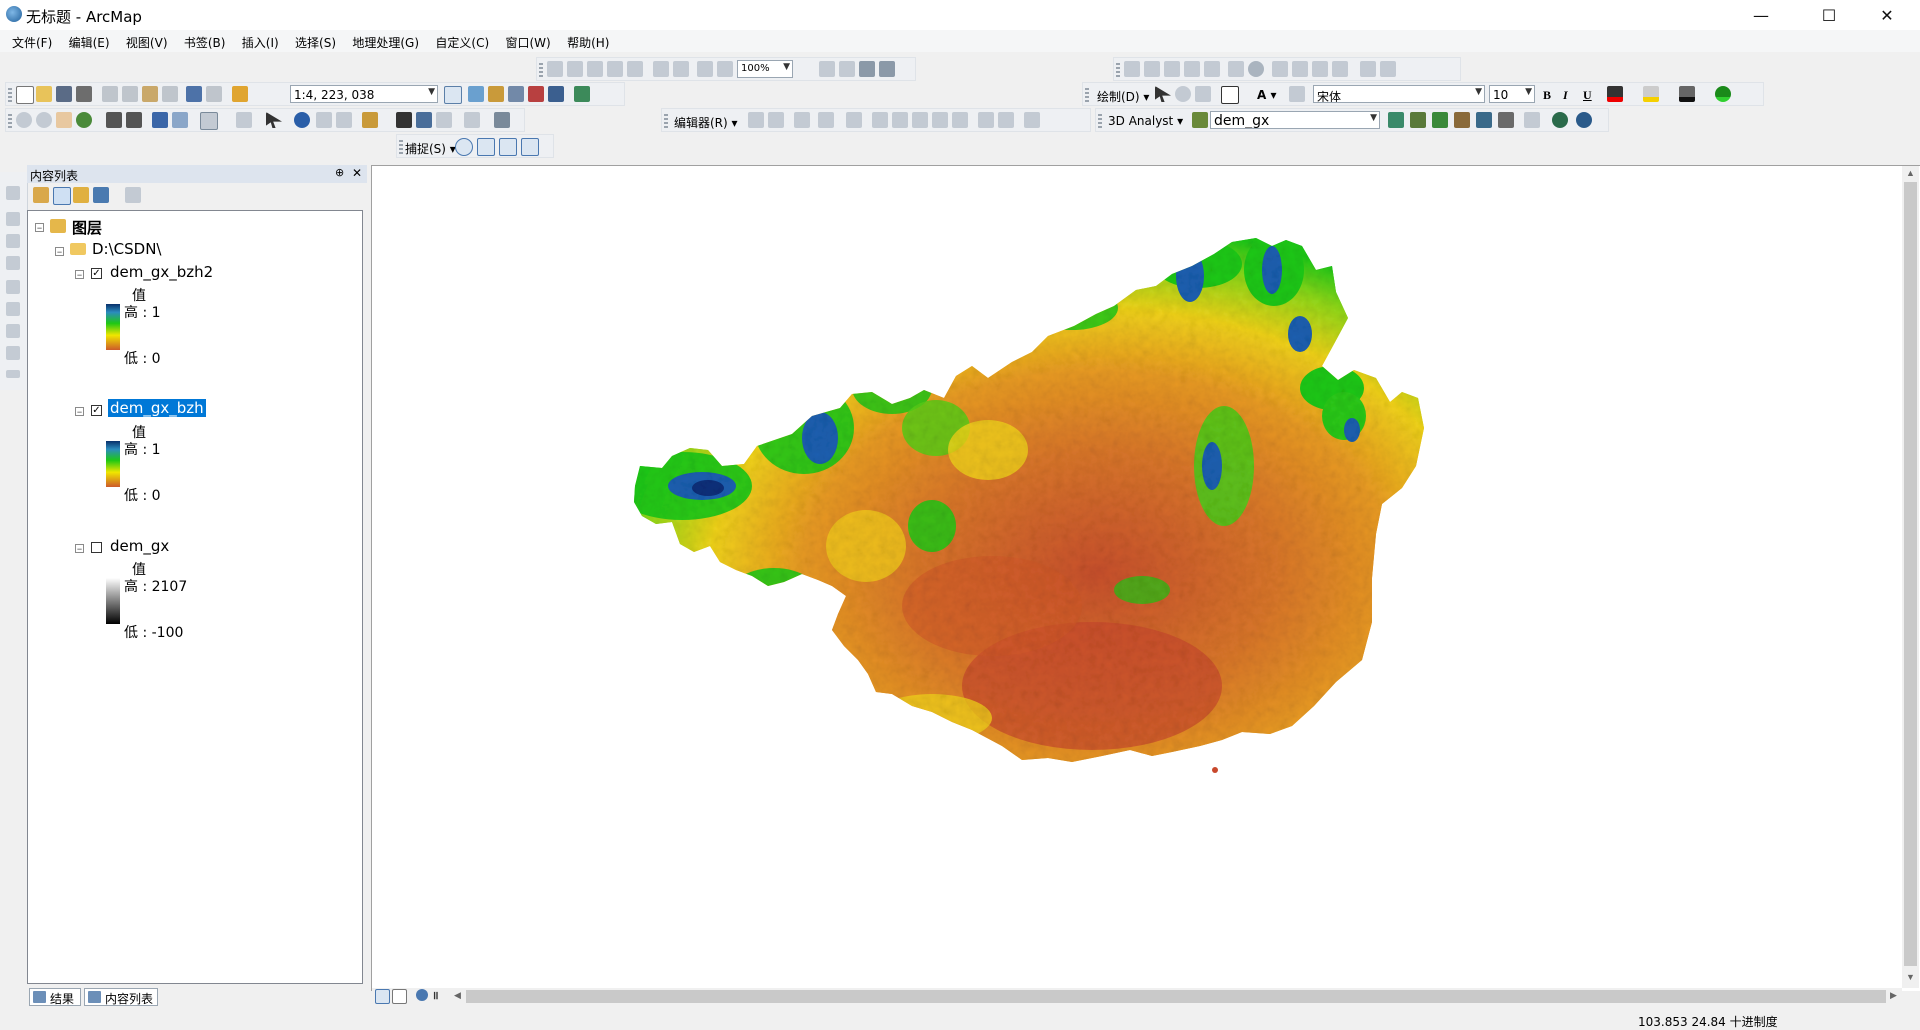  What do you see at coordinates (130, 94) in the screenshot?
I see `copy-icon` at bounding box center [130, 94].